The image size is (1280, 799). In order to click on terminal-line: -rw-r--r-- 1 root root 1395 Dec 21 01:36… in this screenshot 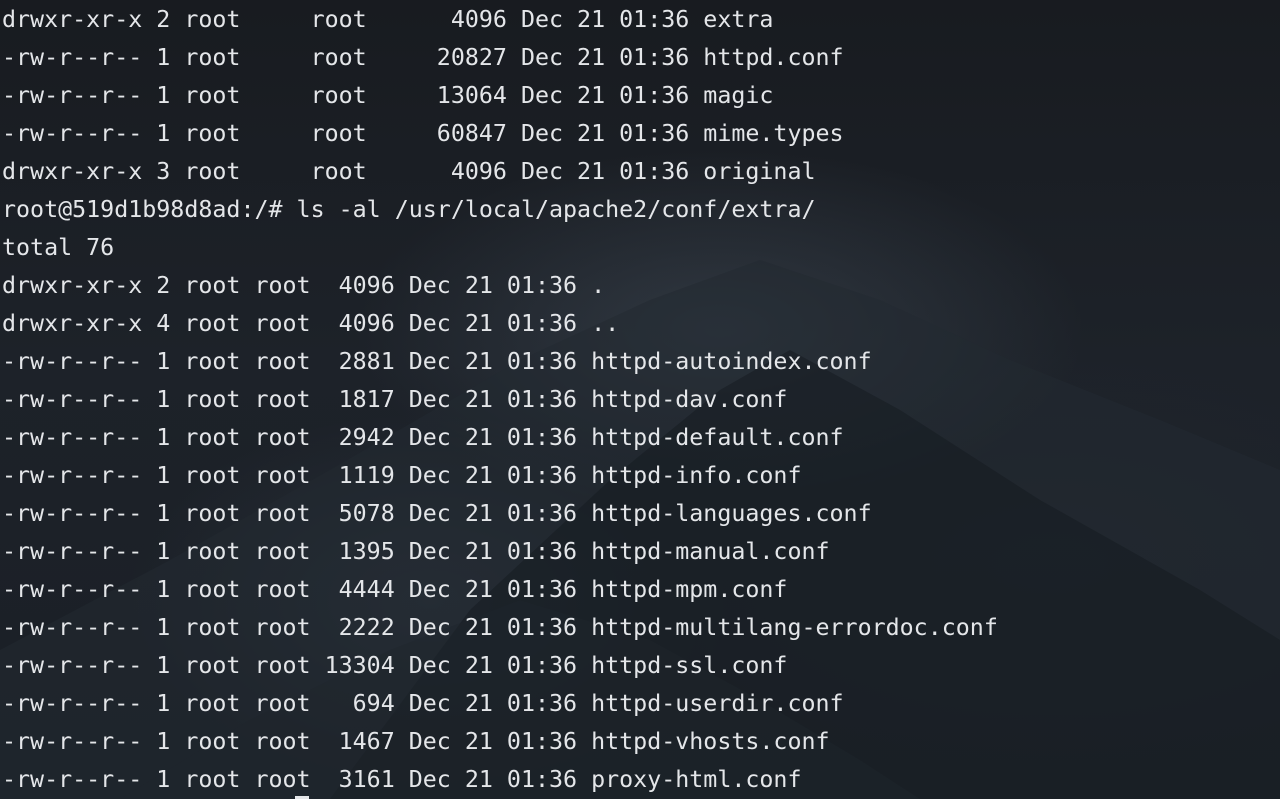, I will do `click(416, 551)`.